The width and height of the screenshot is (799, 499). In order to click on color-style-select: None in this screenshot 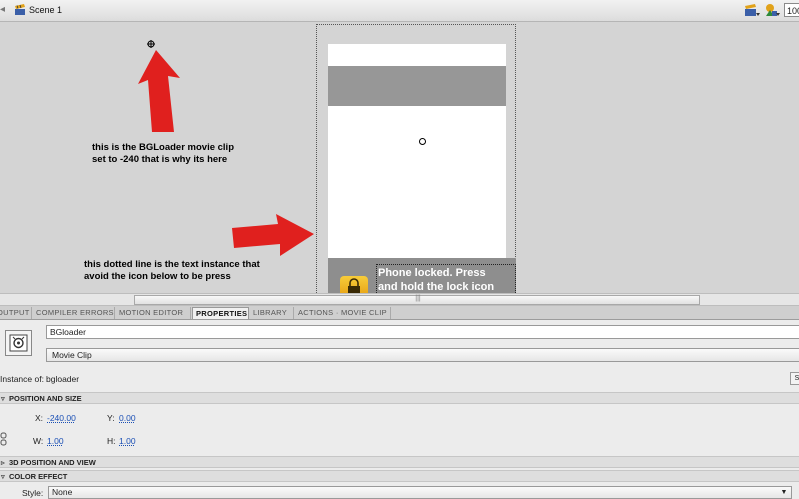, I will do `click(420, 492)`.